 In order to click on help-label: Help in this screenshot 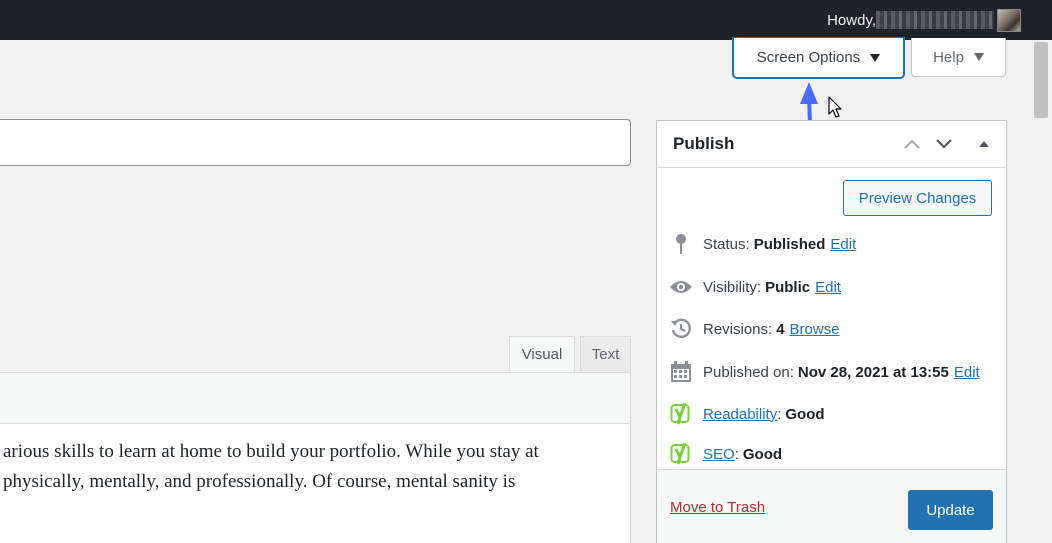, I will do `click(948, 57)`.